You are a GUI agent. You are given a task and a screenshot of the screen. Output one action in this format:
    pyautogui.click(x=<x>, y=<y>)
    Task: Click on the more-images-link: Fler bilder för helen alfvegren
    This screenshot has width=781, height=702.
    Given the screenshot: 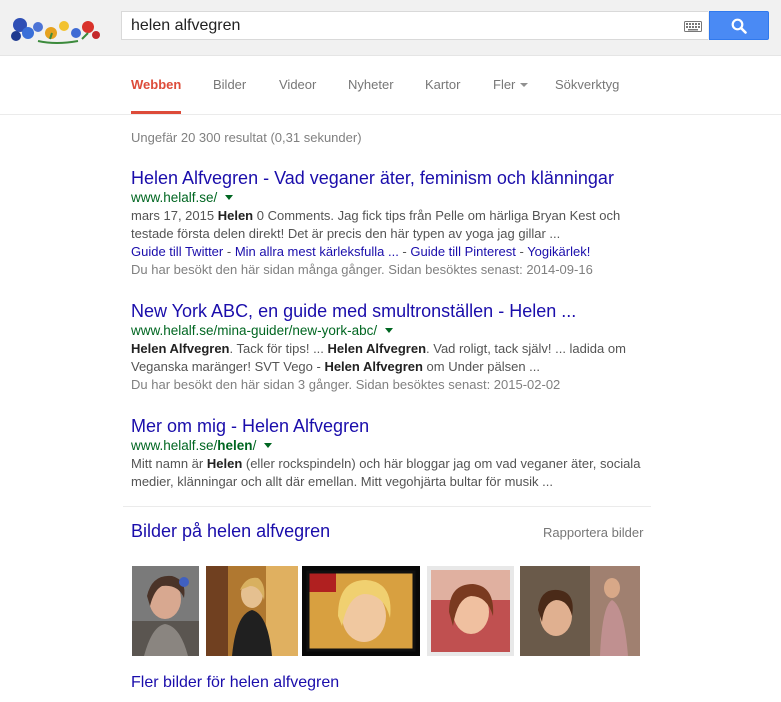 What is the action you would take?
    pyautogui.click(x=235, y=683)
    